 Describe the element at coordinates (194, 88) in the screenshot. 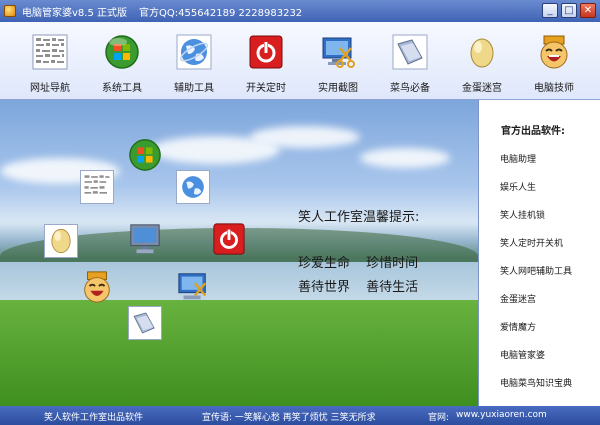

I see `toolbar-label: 辅助工具` at that location.